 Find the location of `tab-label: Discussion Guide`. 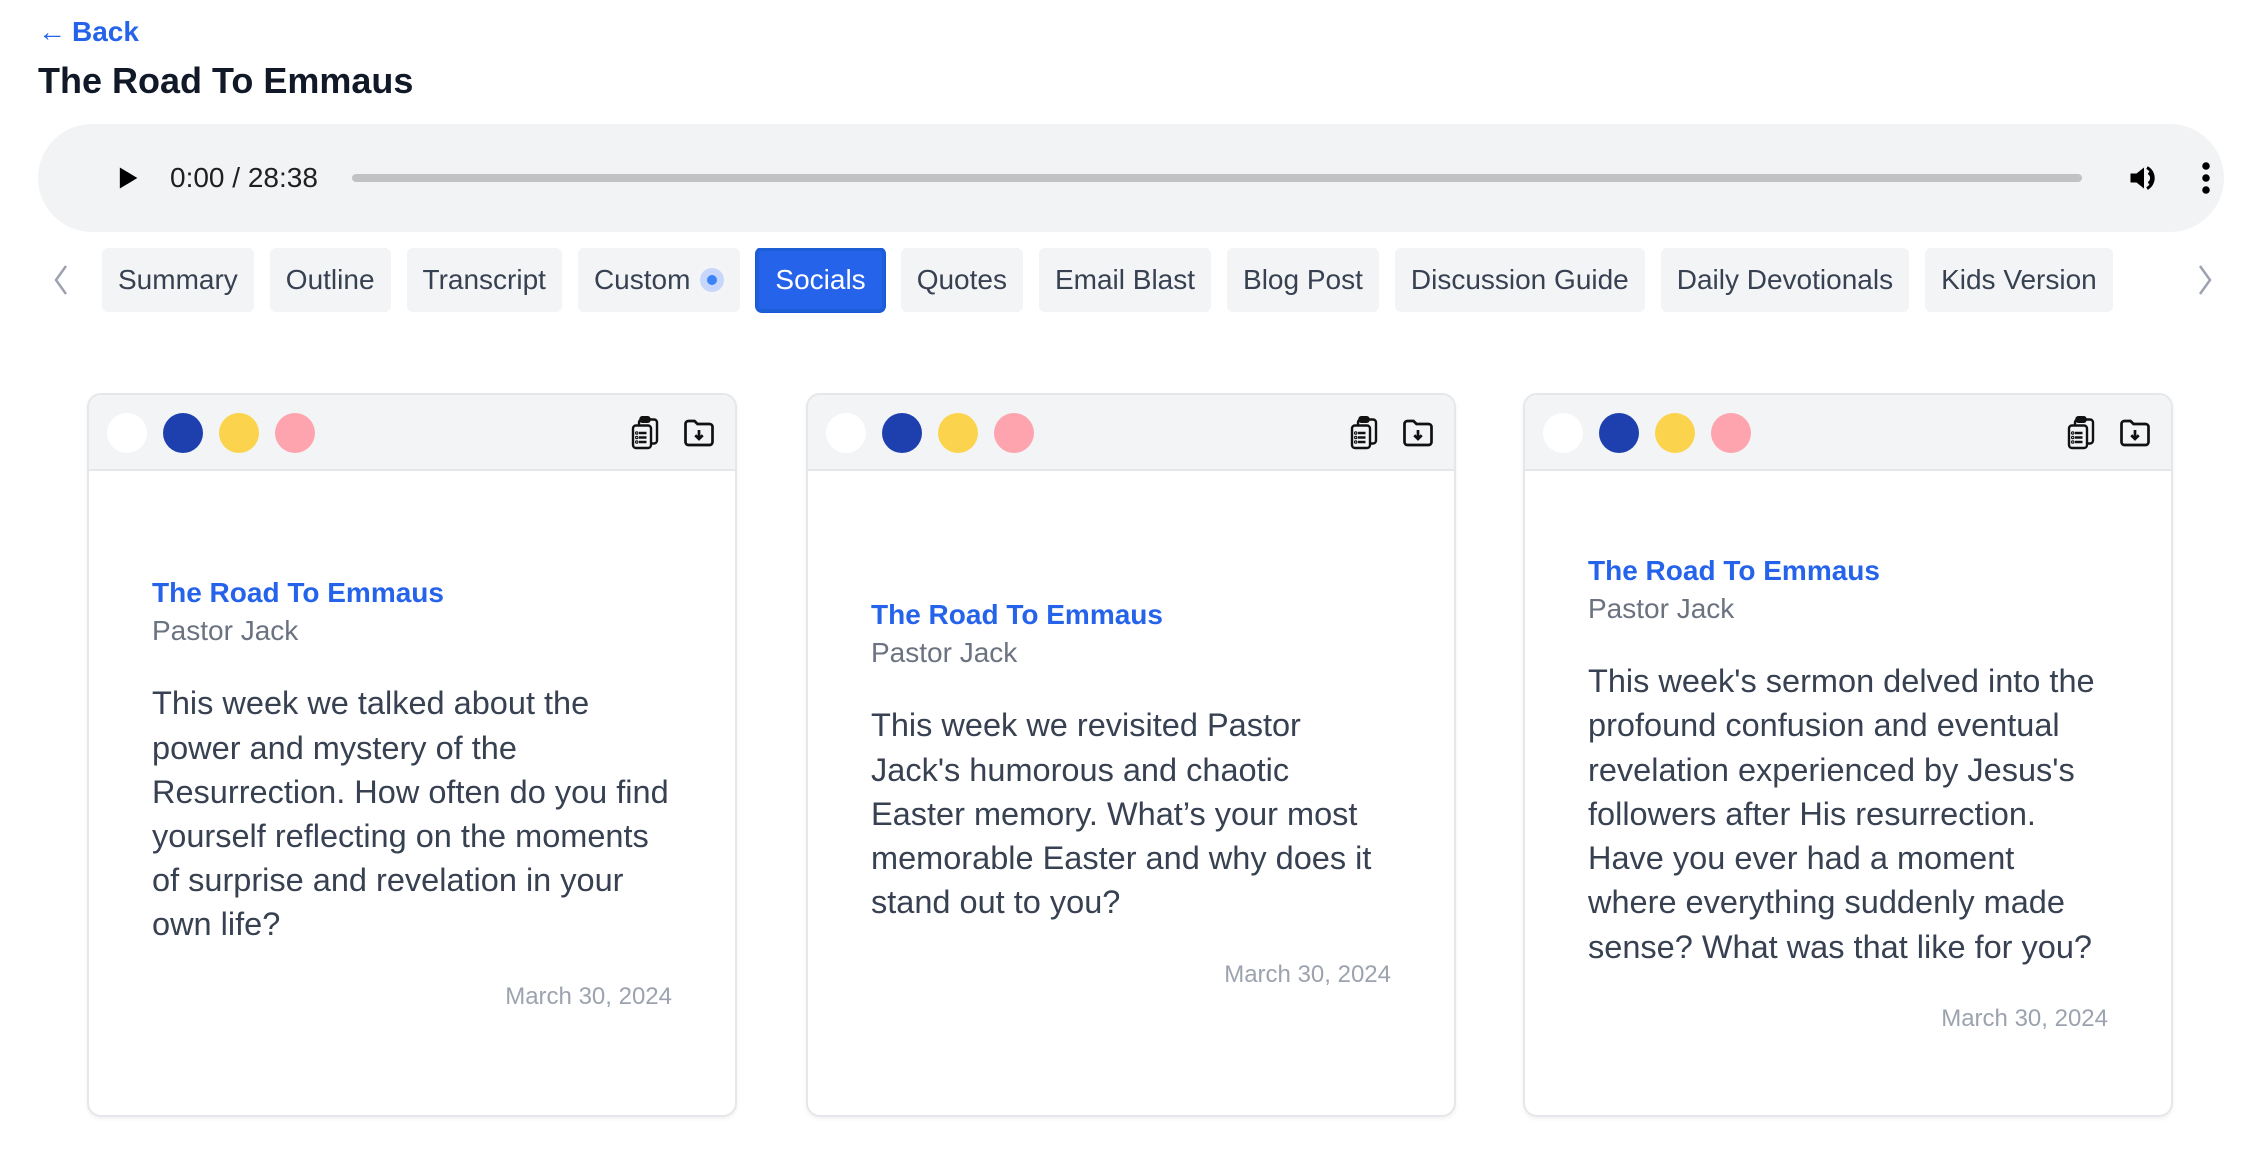

tab-label: Discussion Guide is located at coordinates (1519, 279).